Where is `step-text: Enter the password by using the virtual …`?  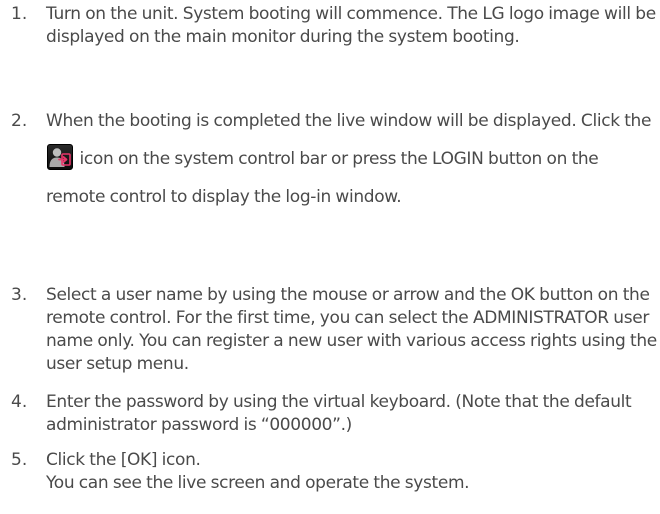
step-text: Enter the password by using the virtual … is located at coordinates (339, 413).